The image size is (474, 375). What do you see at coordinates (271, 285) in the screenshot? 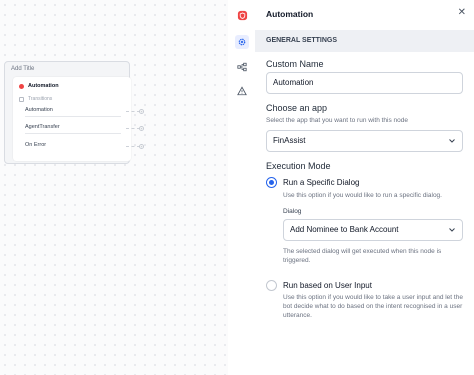
I see `radio-unselected` at bounding box center [271, 285].